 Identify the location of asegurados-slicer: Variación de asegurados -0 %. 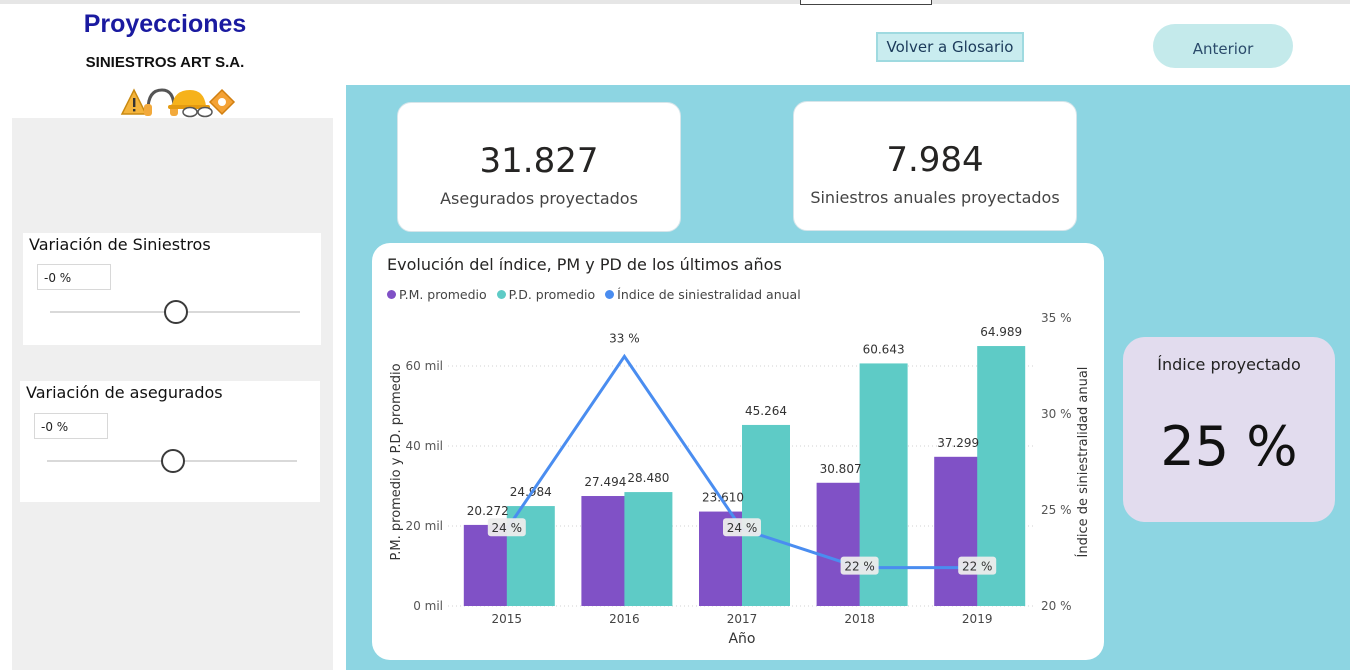
(170, 441).